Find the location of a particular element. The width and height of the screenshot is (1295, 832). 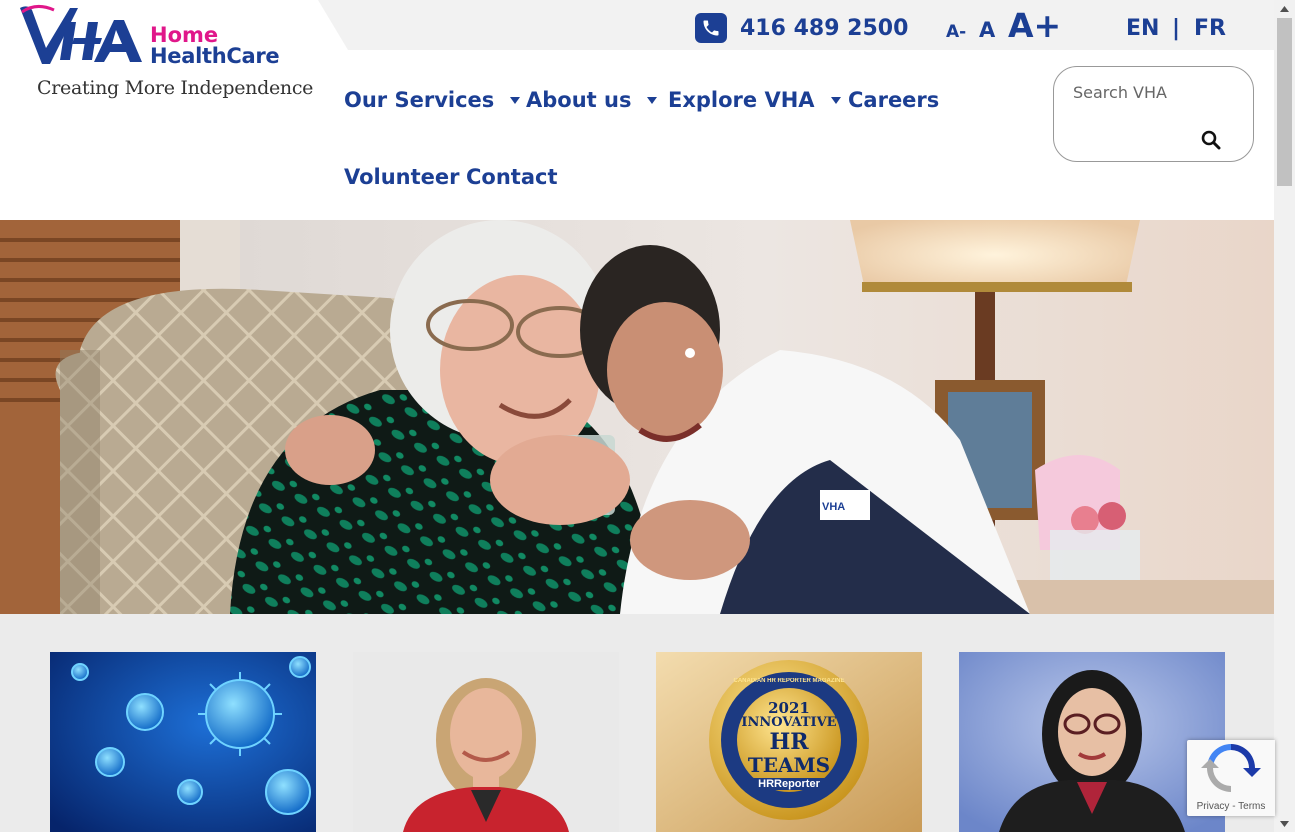

nav-our-services: Our Services is located at coordinates (432, 100).